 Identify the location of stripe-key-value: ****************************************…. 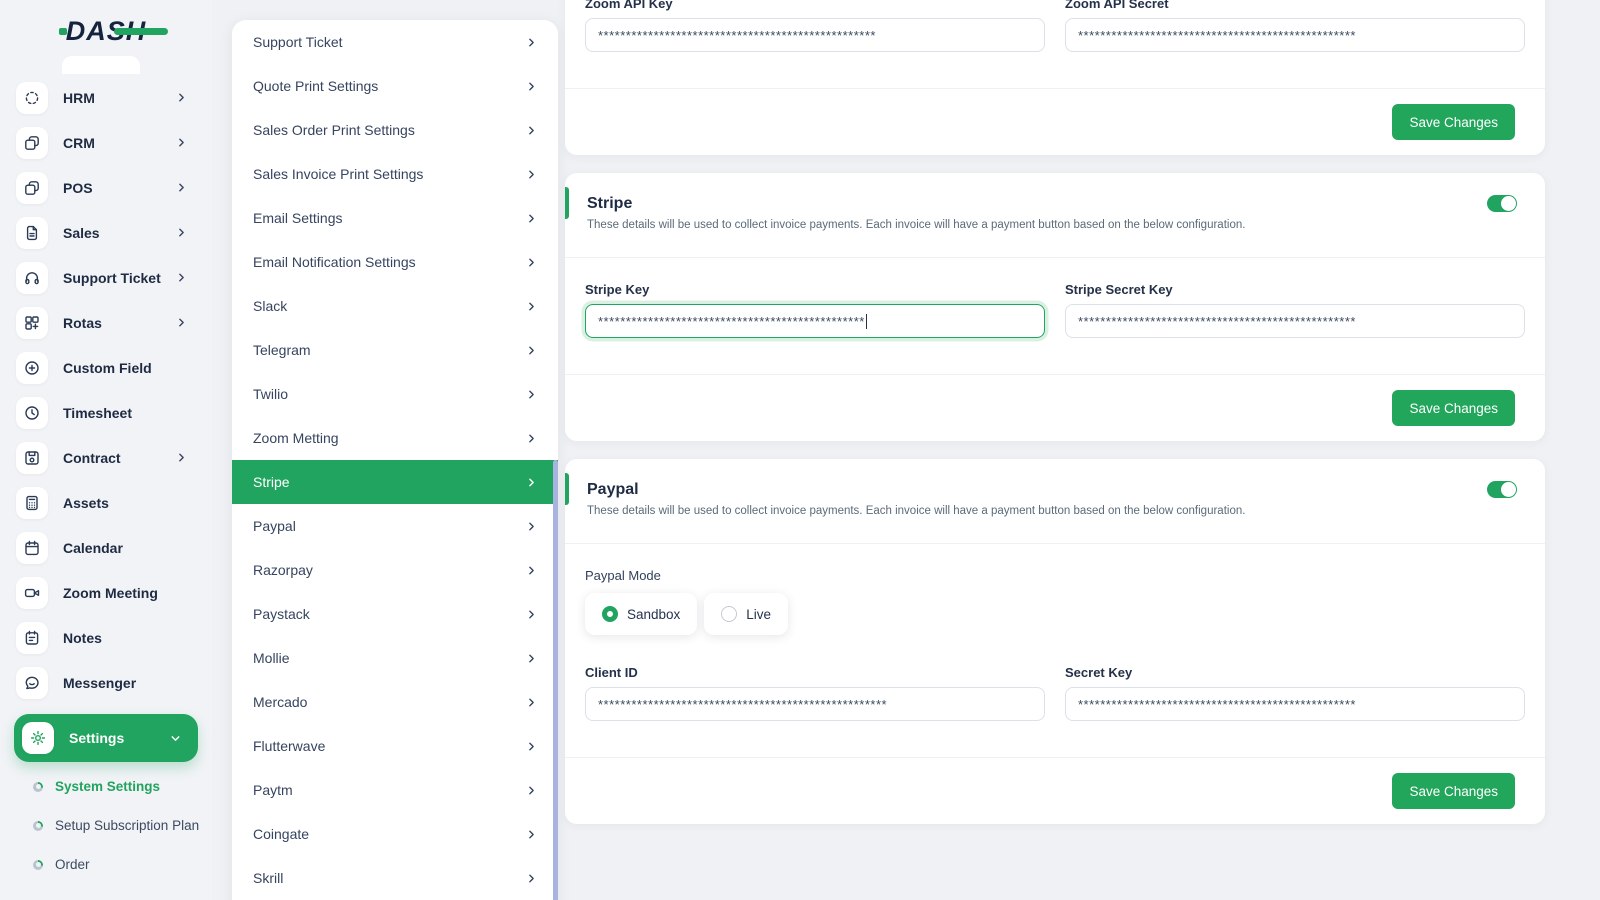
(731, 321).